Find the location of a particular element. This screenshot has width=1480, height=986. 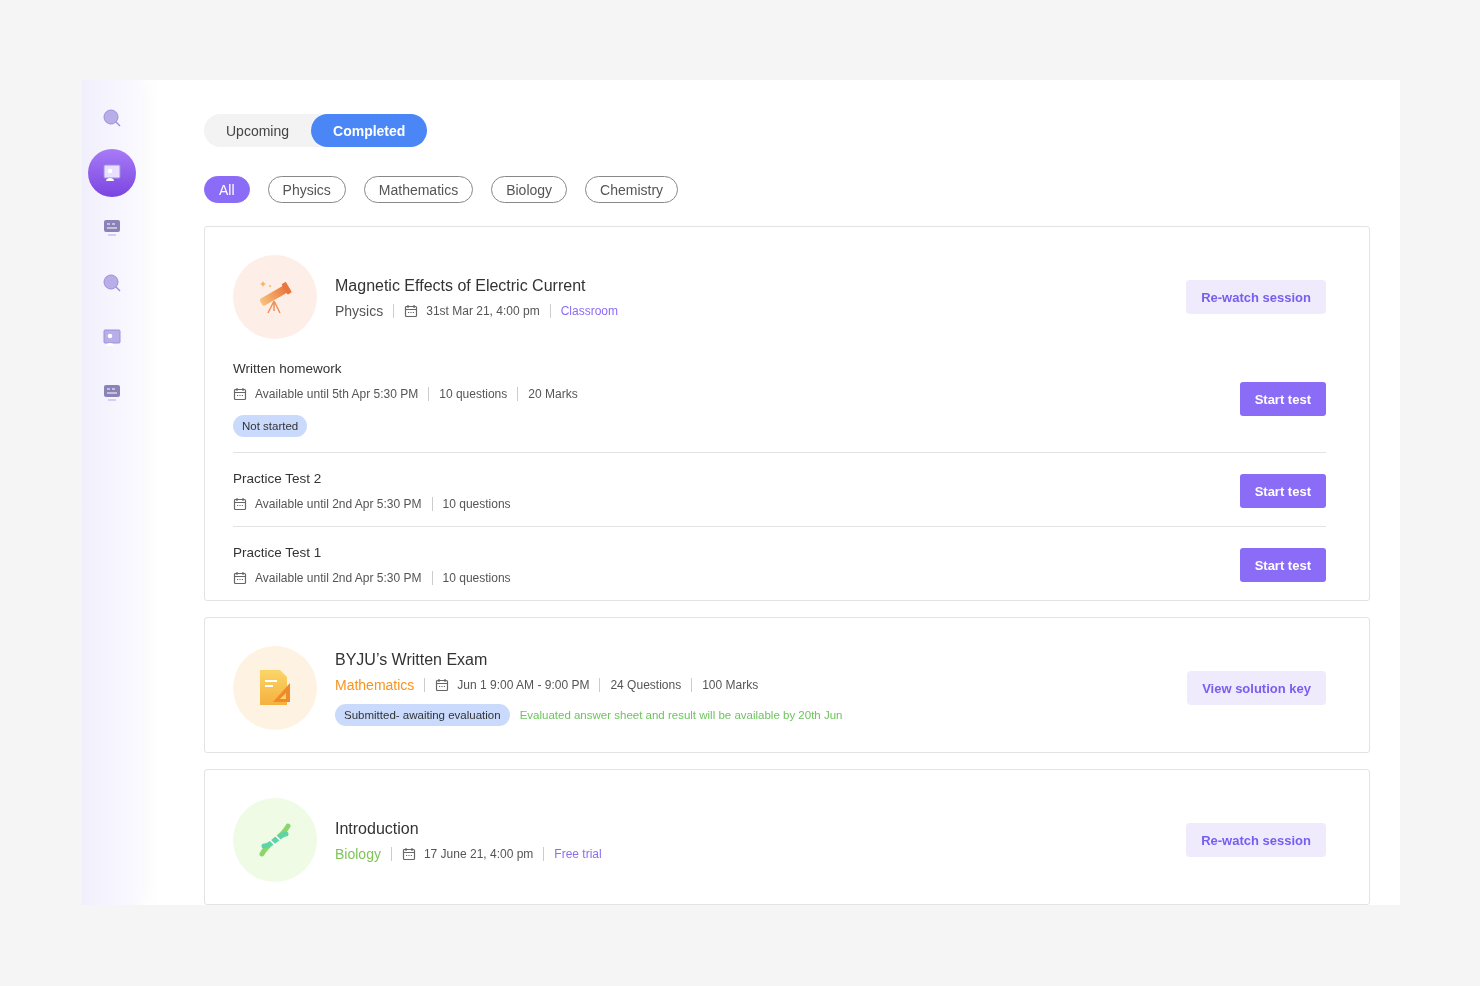

status-badge: Submitted- awaiting evaluation is located at coordinates (422, 714).